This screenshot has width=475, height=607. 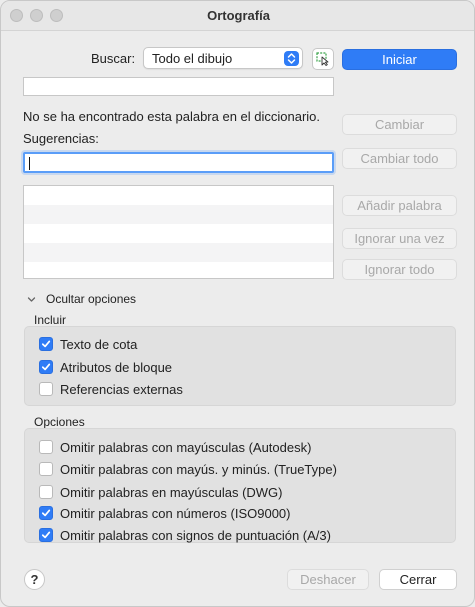 I want to click on add-word-button: Añadir palabra, so click(x=399, y=205).